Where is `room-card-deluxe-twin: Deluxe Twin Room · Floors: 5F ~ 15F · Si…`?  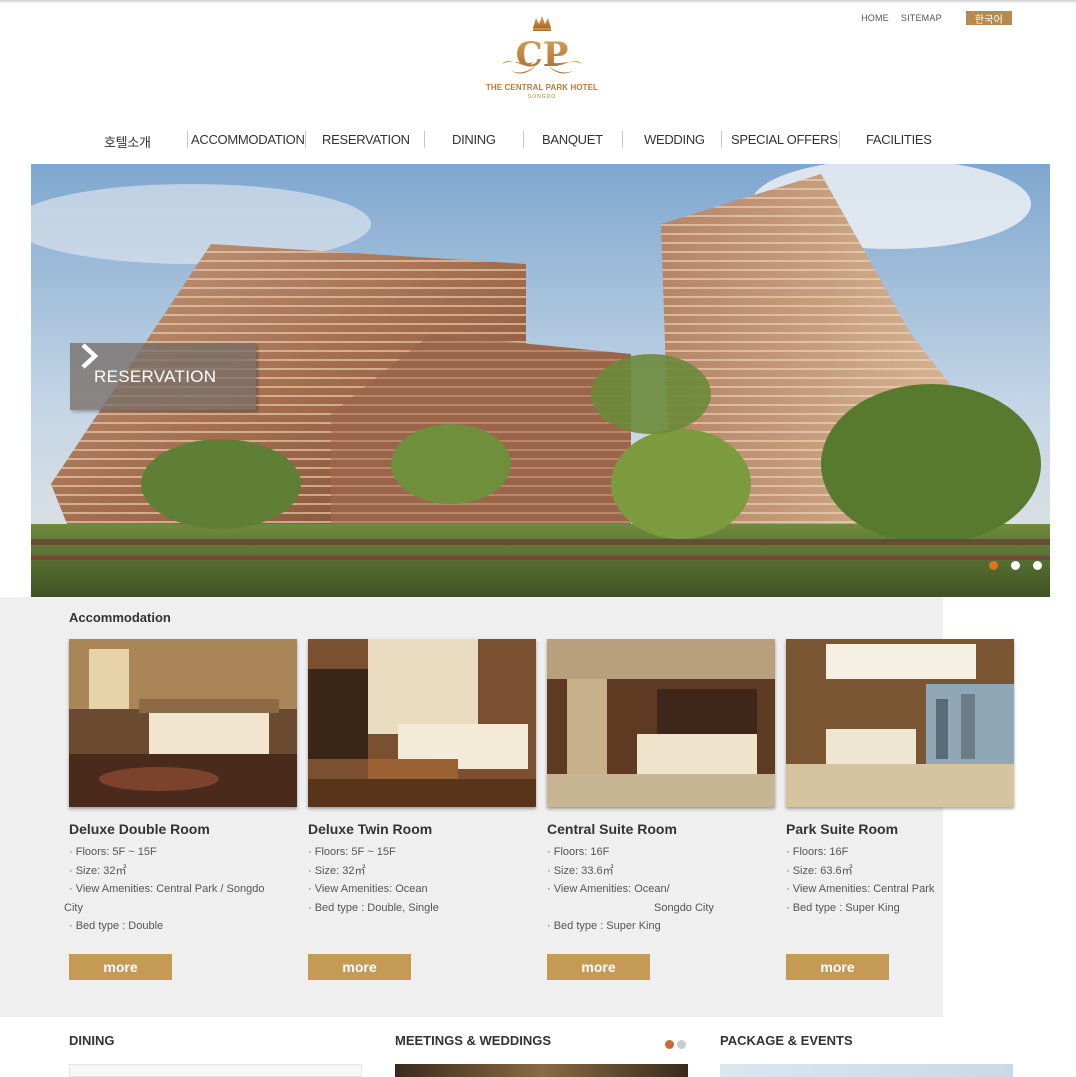 room-card-deluxe-twin: Deluxe Twin Room · Floors: 5F ~ 15F · Si… is located at coordinates (422, 809).